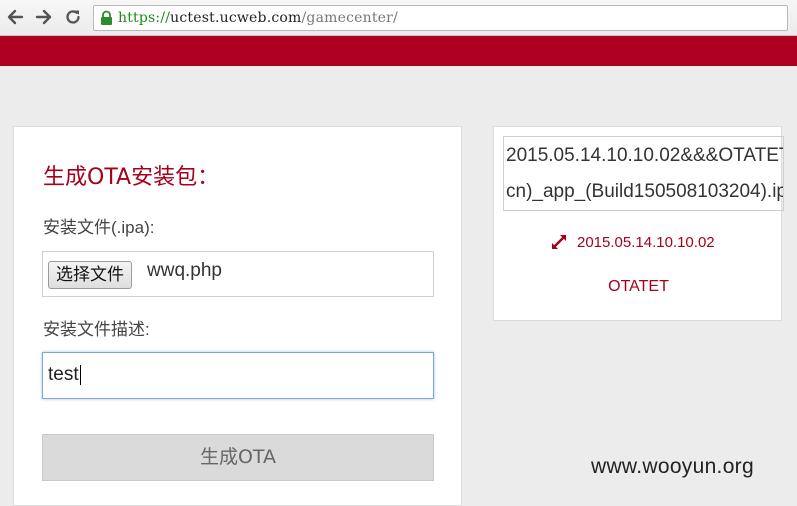 This screenshot has height=506, width=797. Describe the element at coordinates (238, 375) in the screenshot. I see `description-input: test` at that location.